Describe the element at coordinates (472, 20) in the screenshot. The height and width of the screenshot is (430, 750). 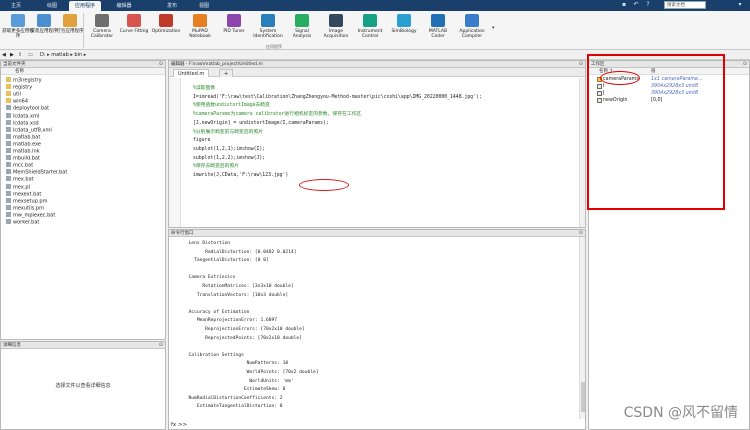
I see `compiler-icon` at that location.